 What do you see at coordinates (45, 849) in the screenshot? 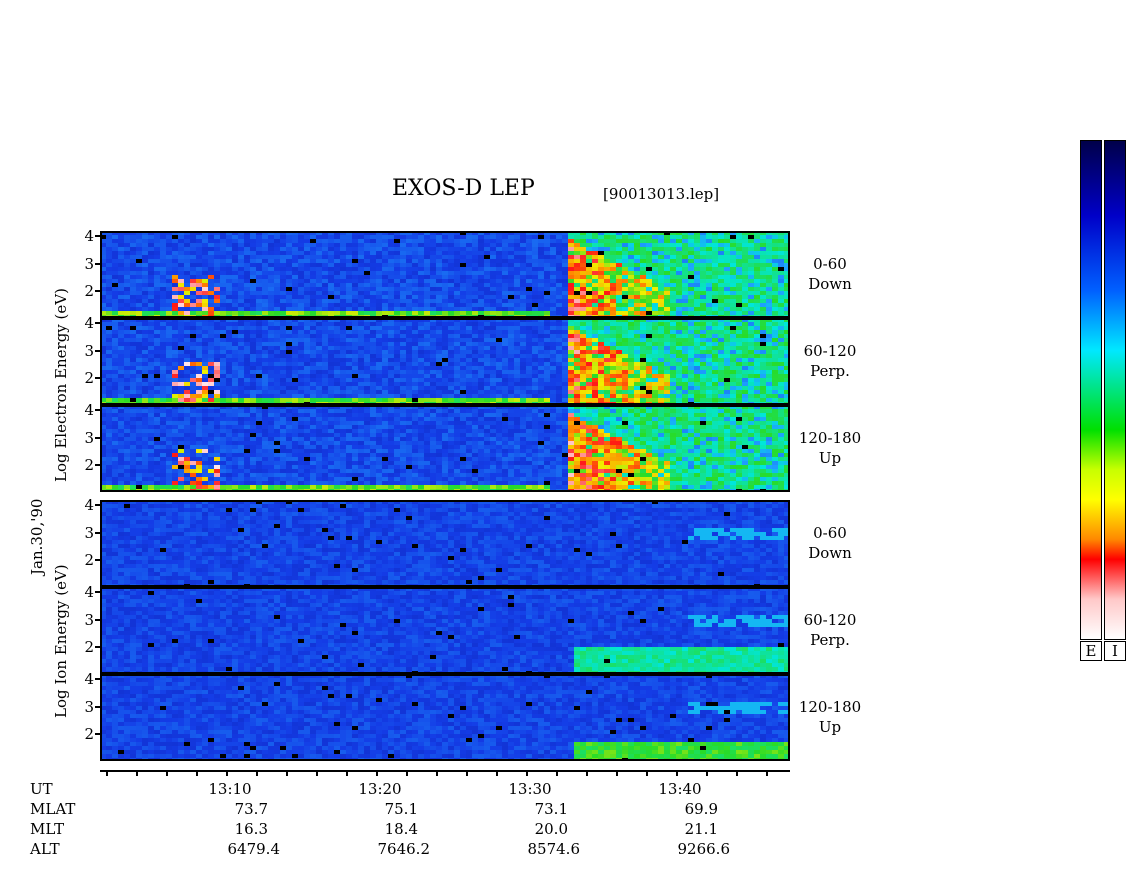
I see `ephemeris-row-label: ALT` at bounding box center [45, 849].